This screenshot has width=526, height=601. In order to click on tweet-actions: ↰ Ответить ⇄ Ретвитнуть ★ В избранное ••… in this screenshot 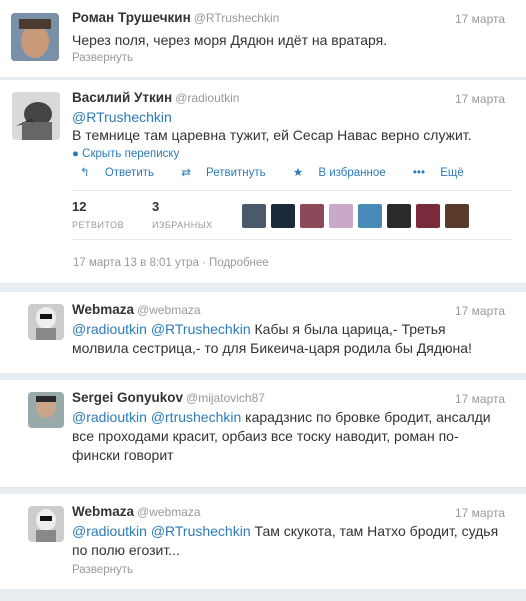, I will do `click(284, 172)`.